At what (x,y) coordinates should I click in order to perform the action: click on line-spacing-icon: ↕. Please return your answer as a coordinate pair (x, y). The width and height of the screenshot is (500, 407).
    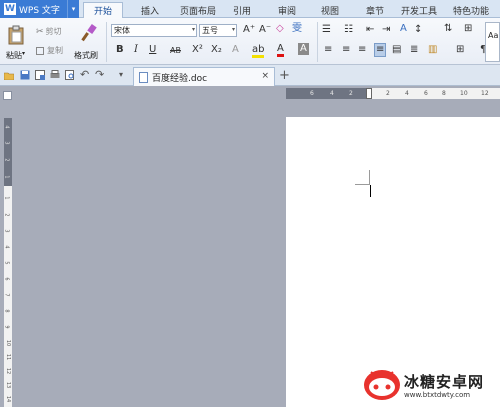
    Looking at the image, I should click on (418, 30).